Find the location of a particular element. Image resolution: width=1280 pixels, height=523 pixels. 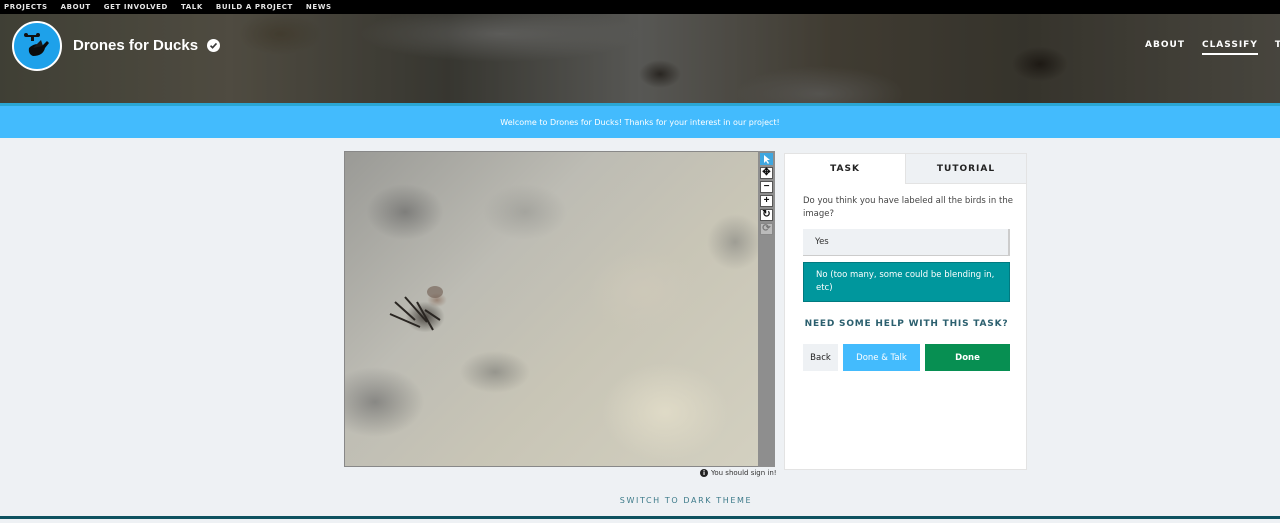

tab-tutorial: TUTORIAL is located at coordinates (965, 169).